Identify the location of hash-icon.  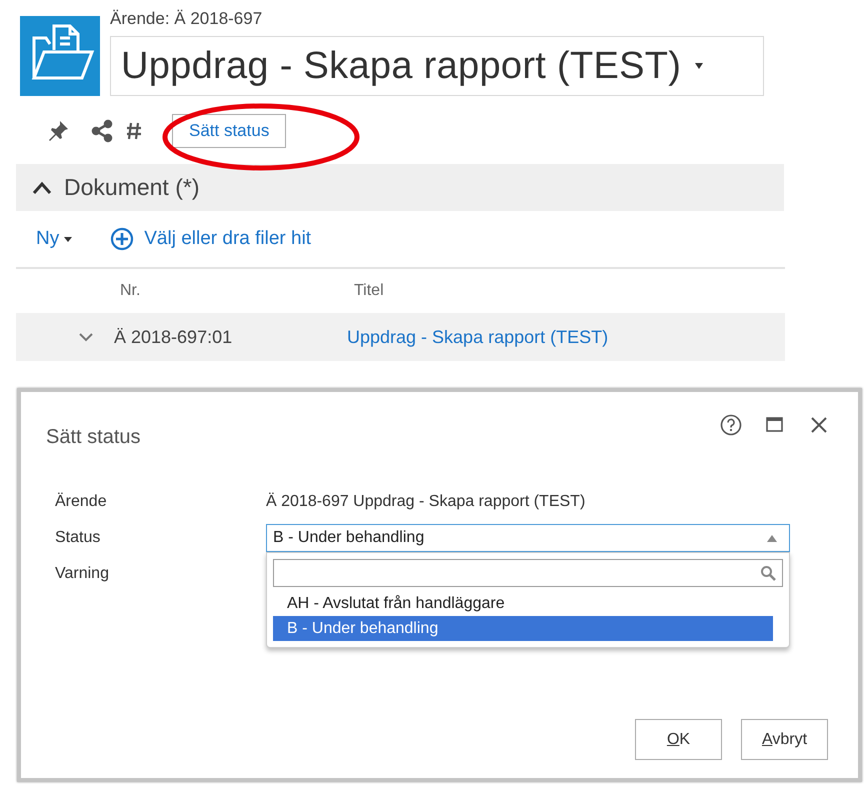
(134, 131).